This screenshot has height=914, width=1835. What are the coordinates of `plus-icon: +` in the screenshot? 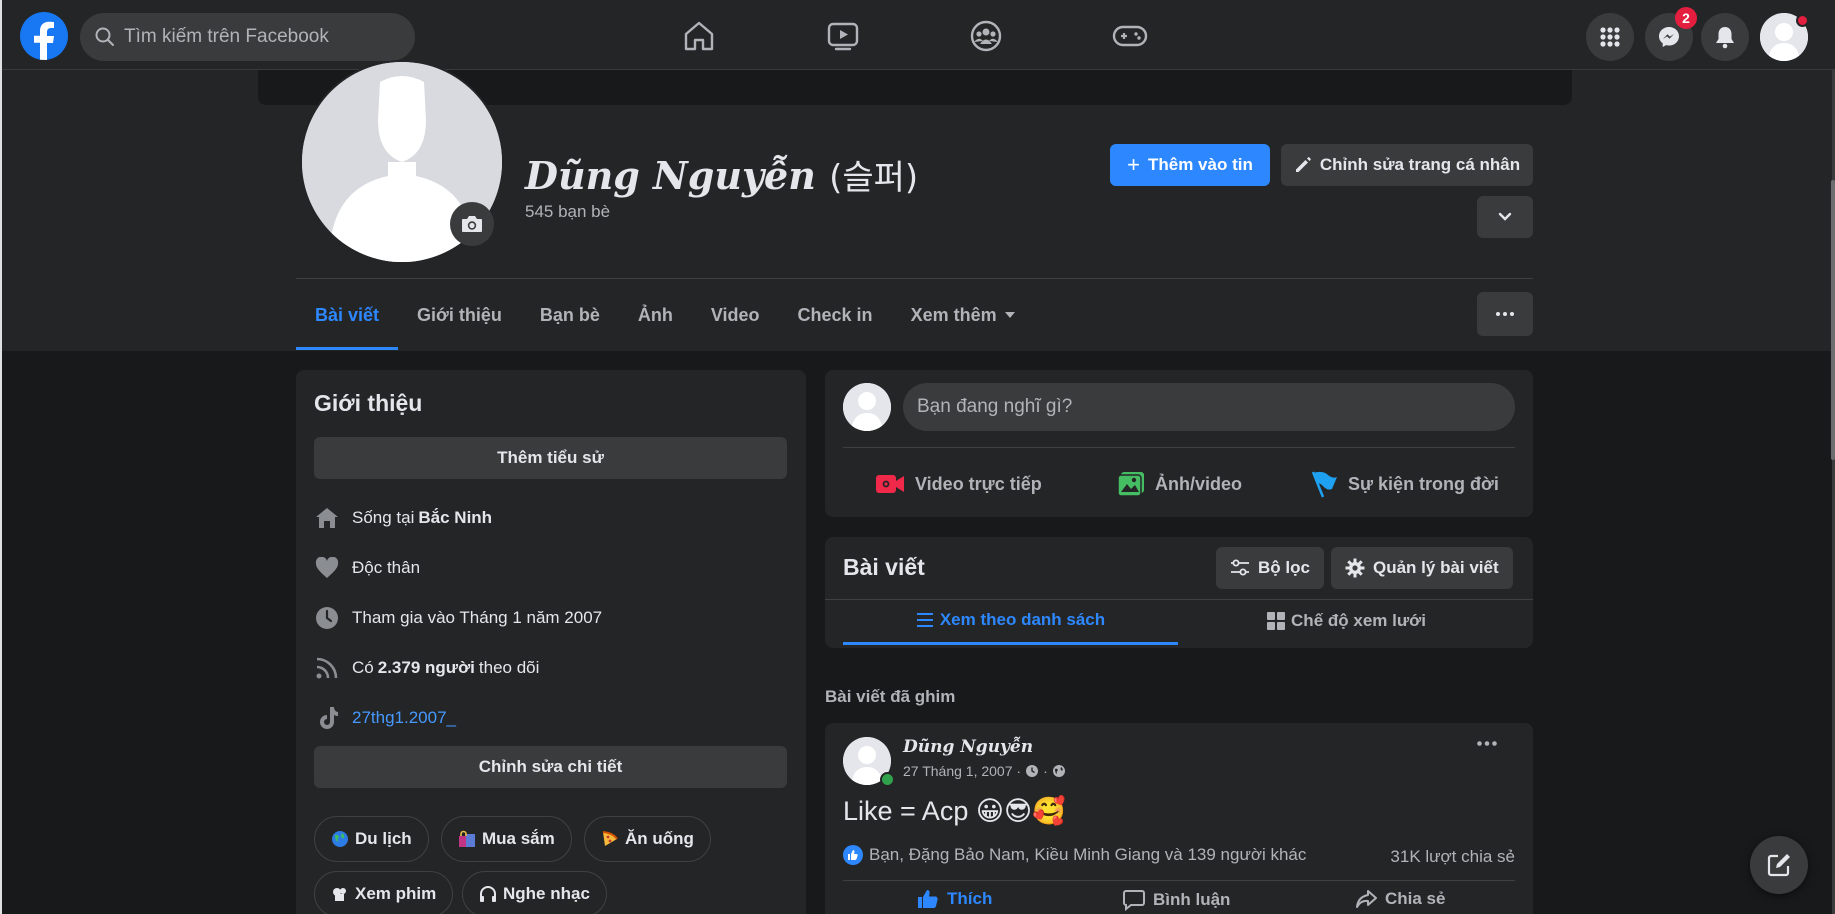 It's located at (1133, 164).